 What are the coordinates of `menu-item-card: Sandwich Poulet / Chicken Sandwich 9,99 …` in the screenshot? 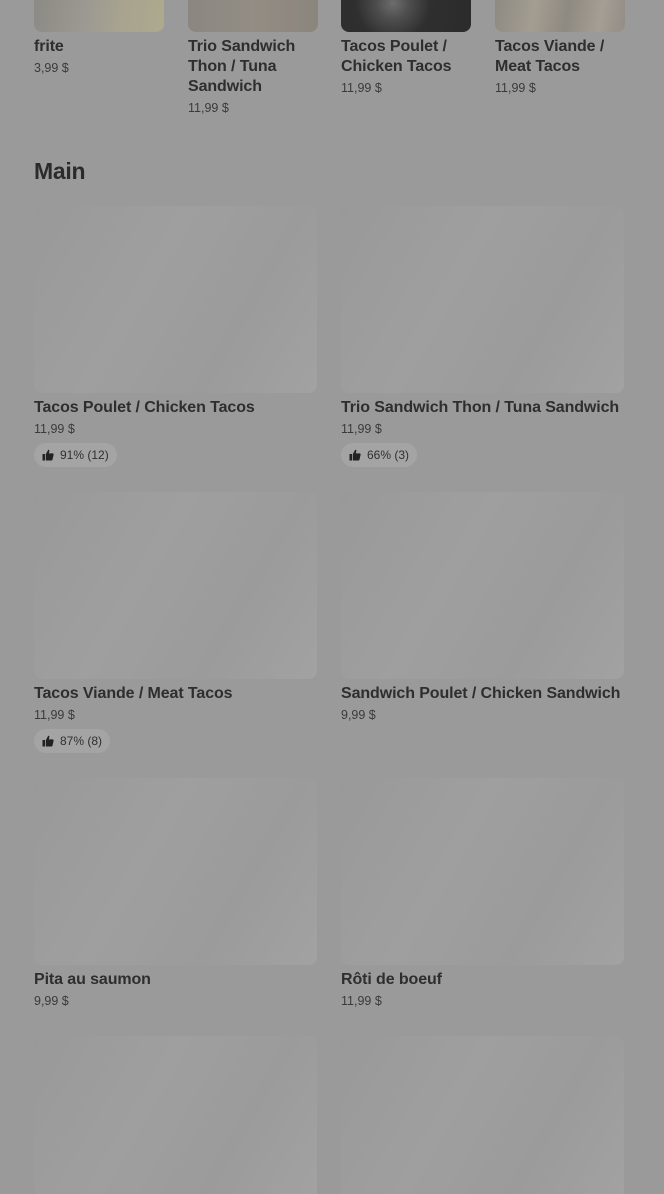 It's located at (482, 607).